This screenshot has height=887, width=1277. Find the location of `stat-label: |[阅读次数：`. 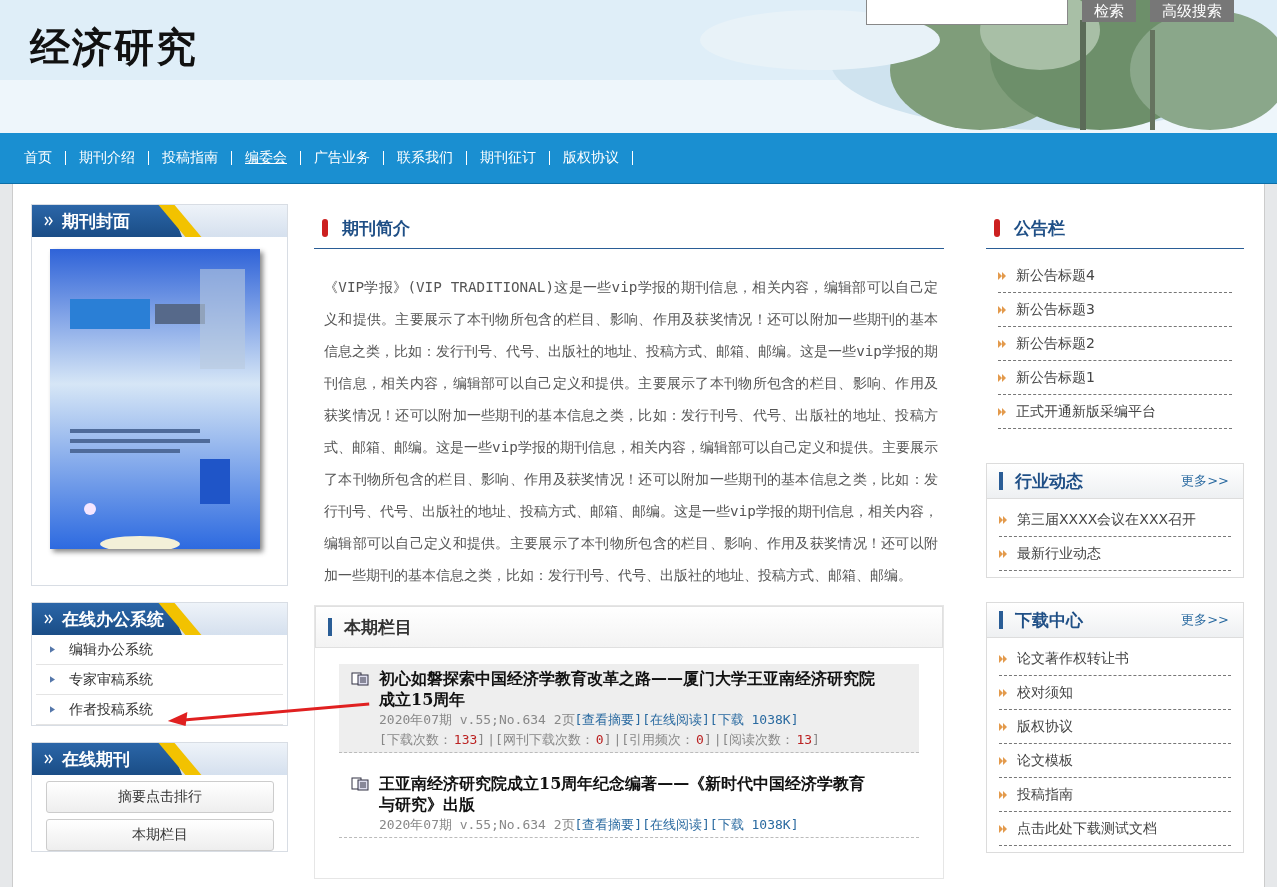

stat-label: |[阅读次数： is located at coordinates (754, 739).